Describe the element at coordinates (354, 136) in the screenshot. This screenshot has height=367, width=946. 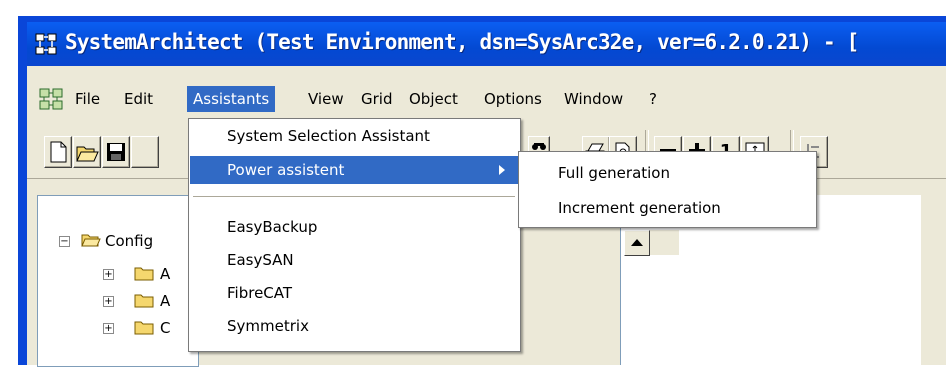
I see `menu-item-system-selection-assistant: System Selection Assistant` at that location.